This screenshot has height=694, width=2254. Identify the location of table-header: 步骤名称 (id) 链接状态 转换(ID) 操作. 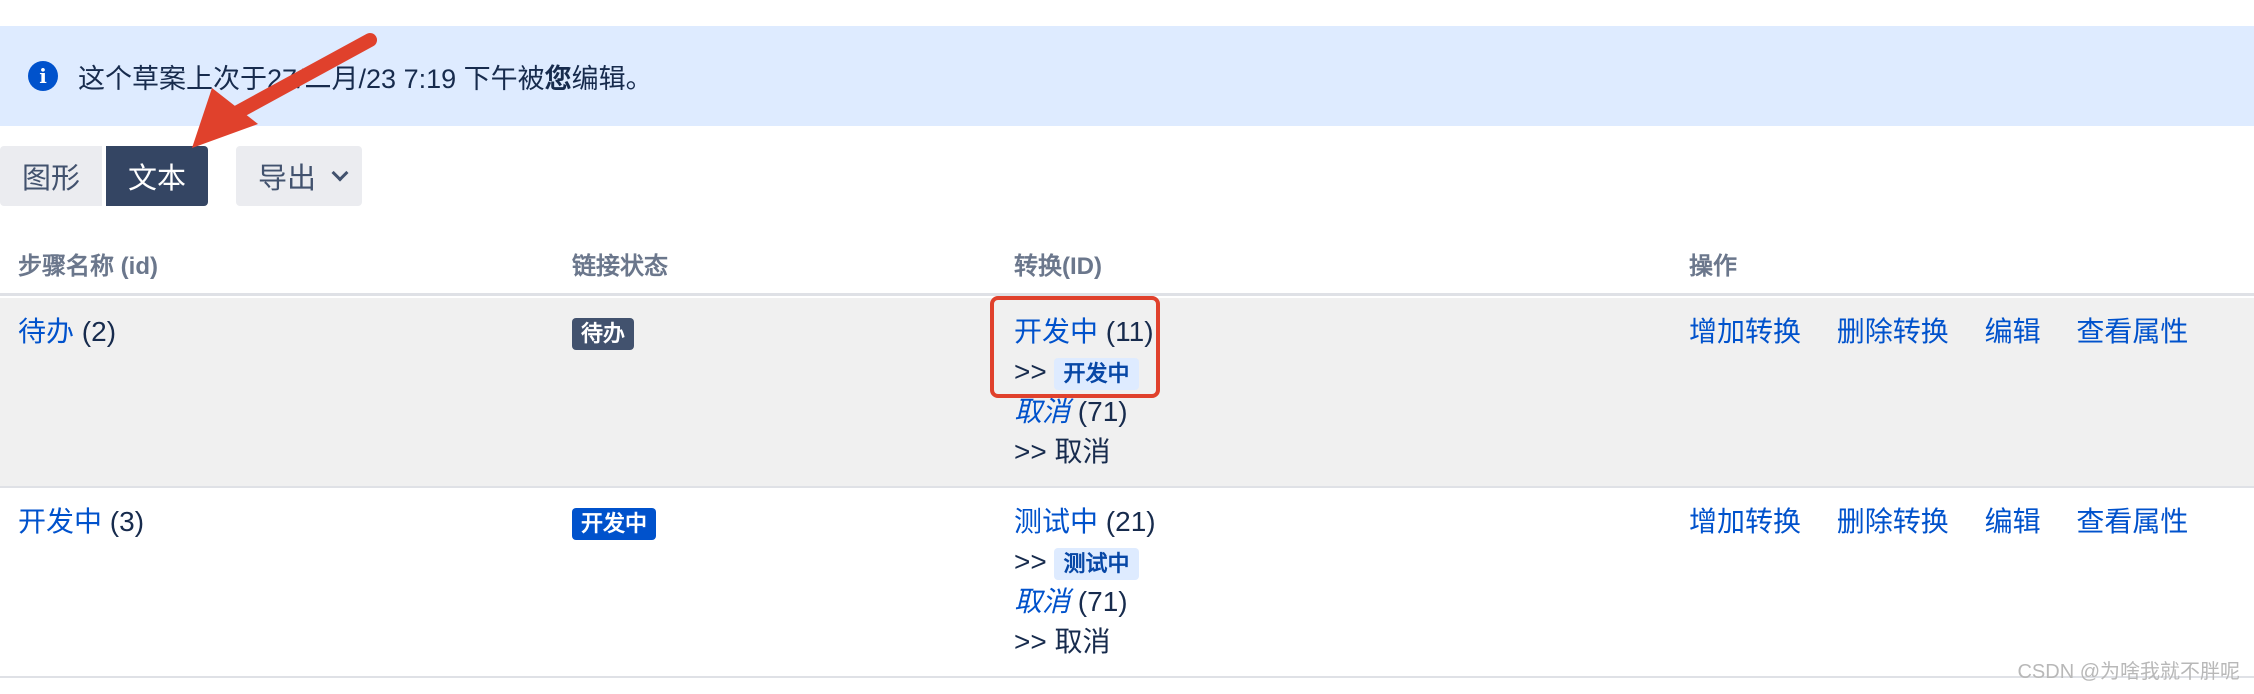
(1127, 268).